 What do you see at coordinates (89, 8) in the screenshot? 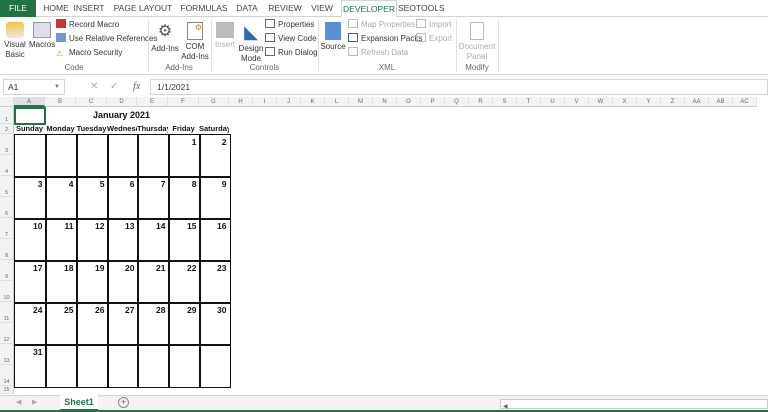
I see `tab-insert: INSERT` at bounding box center [89, 8].